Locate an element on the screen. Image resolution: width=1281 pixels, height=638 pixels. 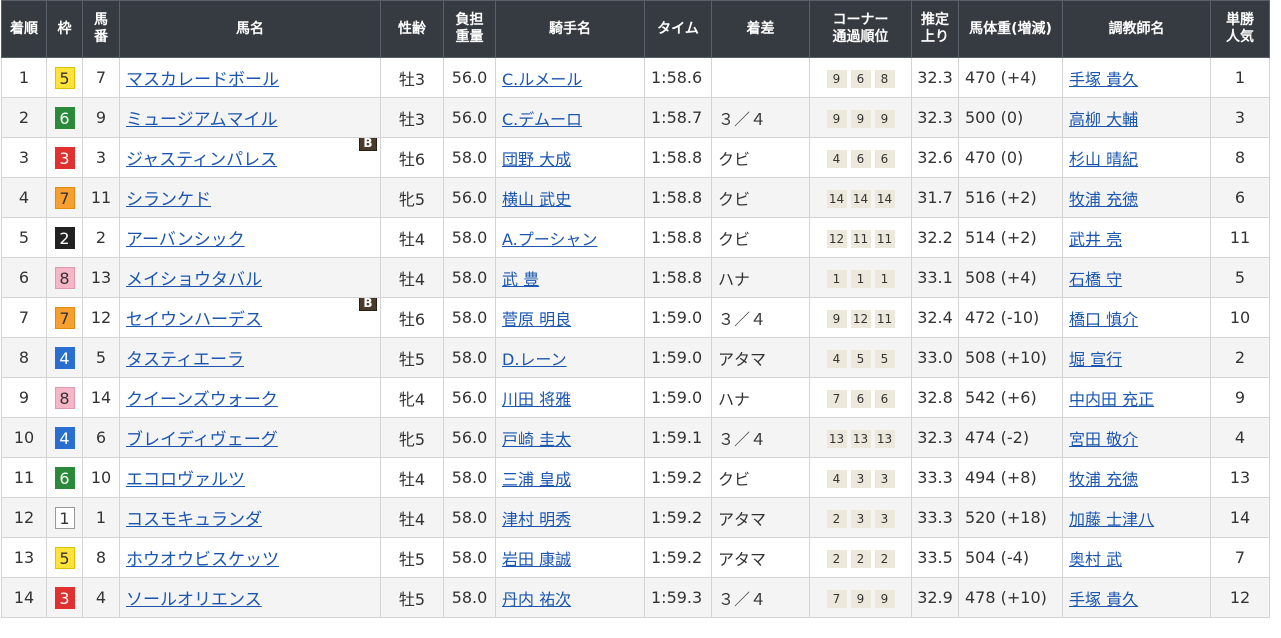
waku-badge: 5 is located at coordinates (64, 557).